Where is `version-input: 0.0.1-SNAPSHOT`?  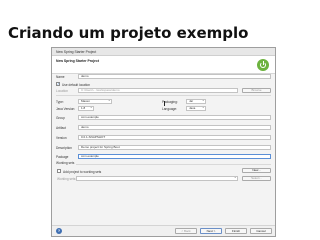
version-input: 0.0.1-SNAPSHOT is located at coordinates (174, 137).